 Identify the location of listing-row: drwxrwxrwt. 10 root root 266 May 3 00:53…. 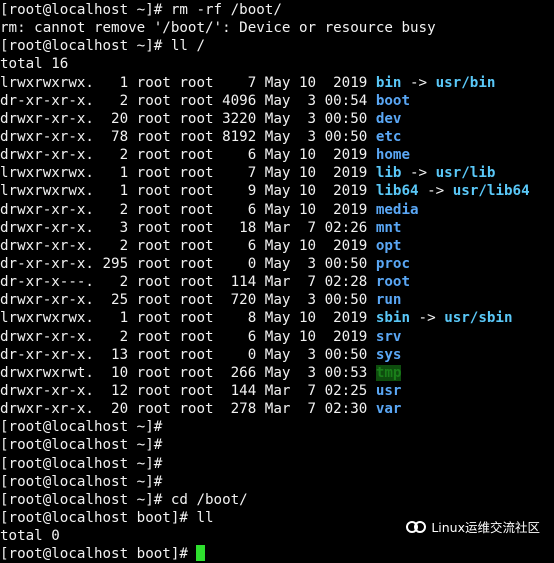
(277, 373).